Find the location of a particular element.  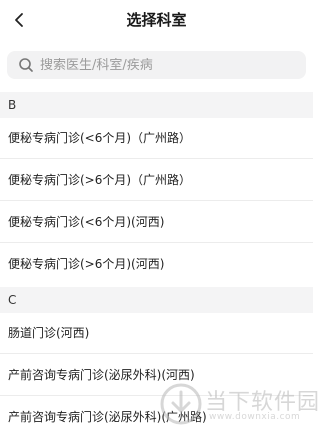

search-box is located at coordinates (156, 65).